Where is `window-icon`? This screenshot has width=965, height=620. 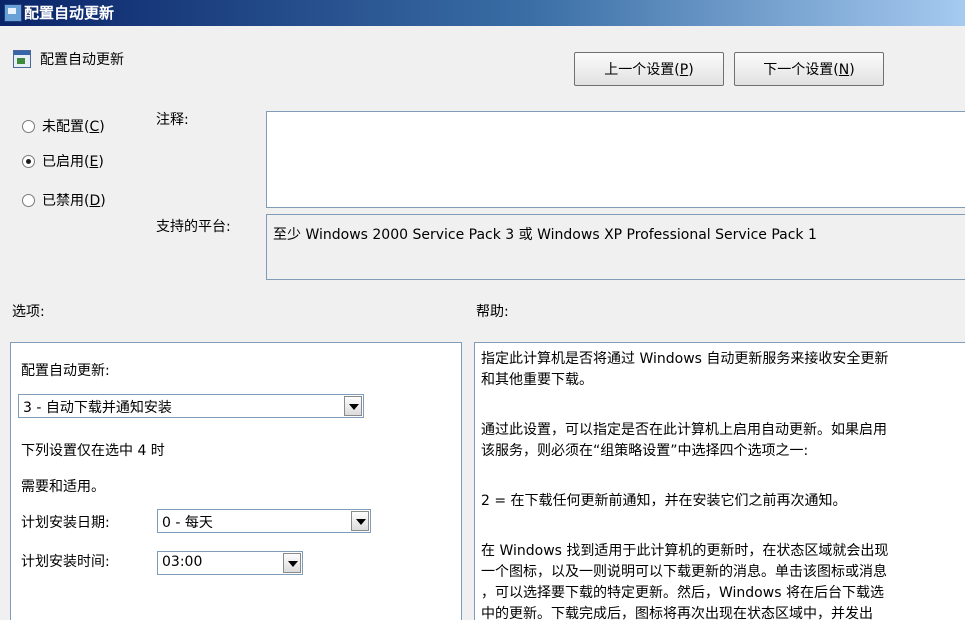 window-icon is located at coordinates (13, 13).